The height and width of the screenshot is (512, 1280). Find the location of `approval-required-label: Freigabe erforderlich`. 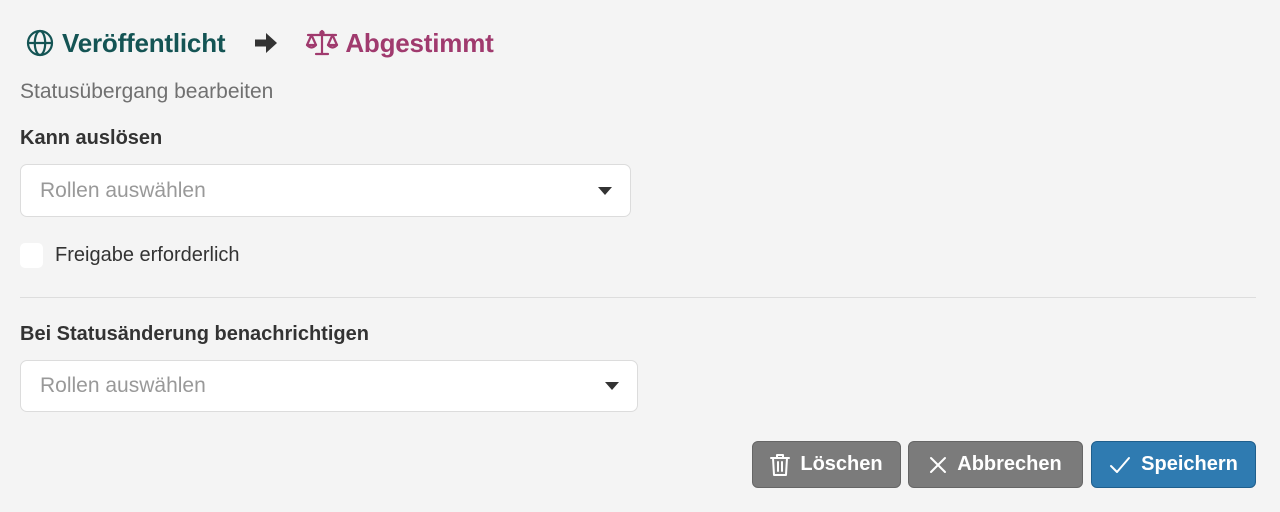

approval-required-label: Freigabe erforderlich is located at coordinates (147, 255).